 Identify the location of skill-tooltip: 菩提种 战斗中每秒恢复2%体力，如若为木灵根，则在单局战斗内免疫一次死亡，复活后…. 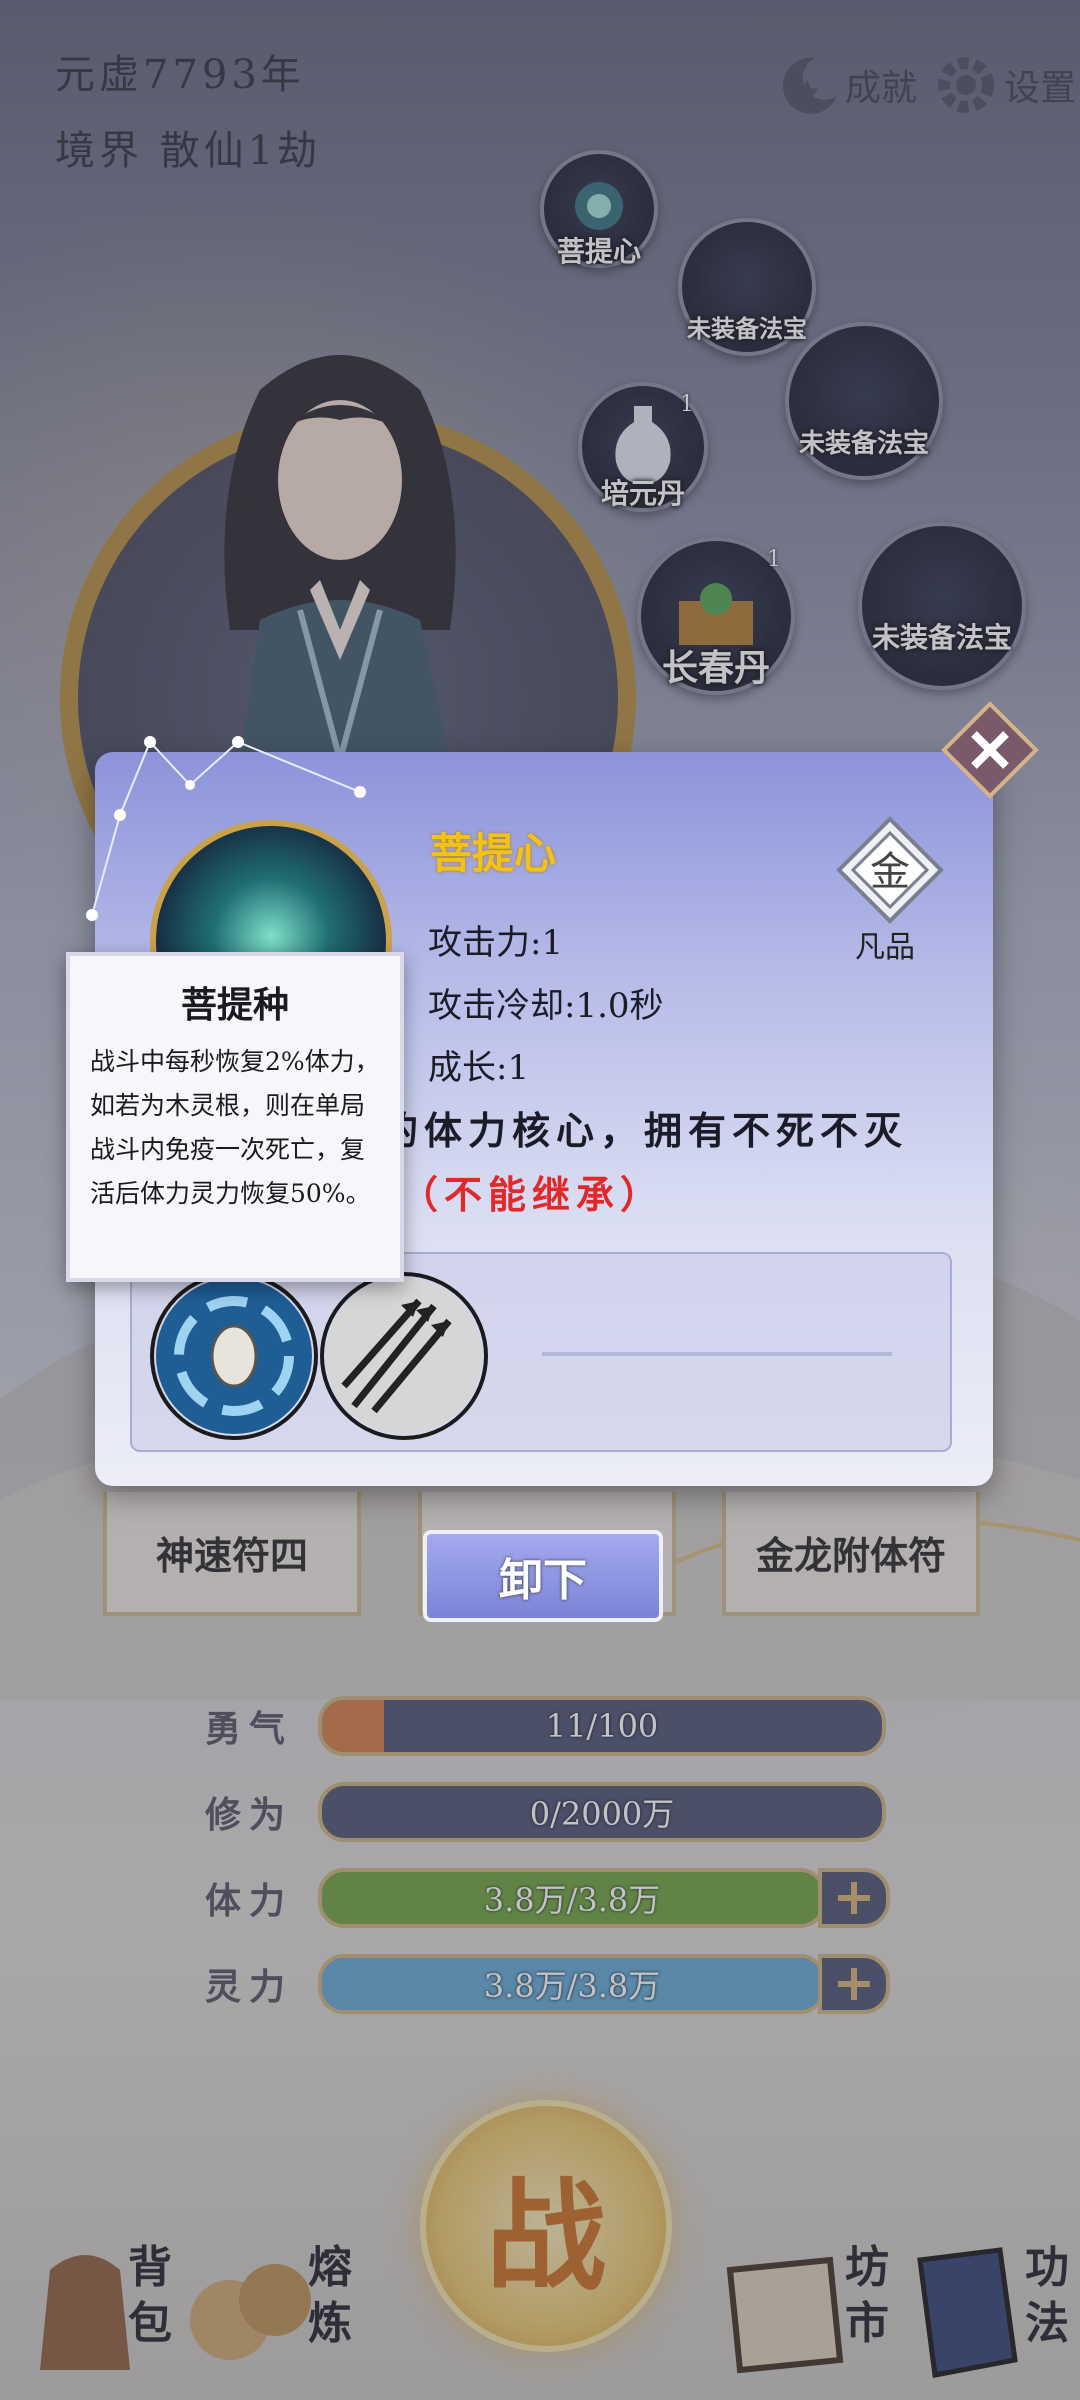
(235, 1117).